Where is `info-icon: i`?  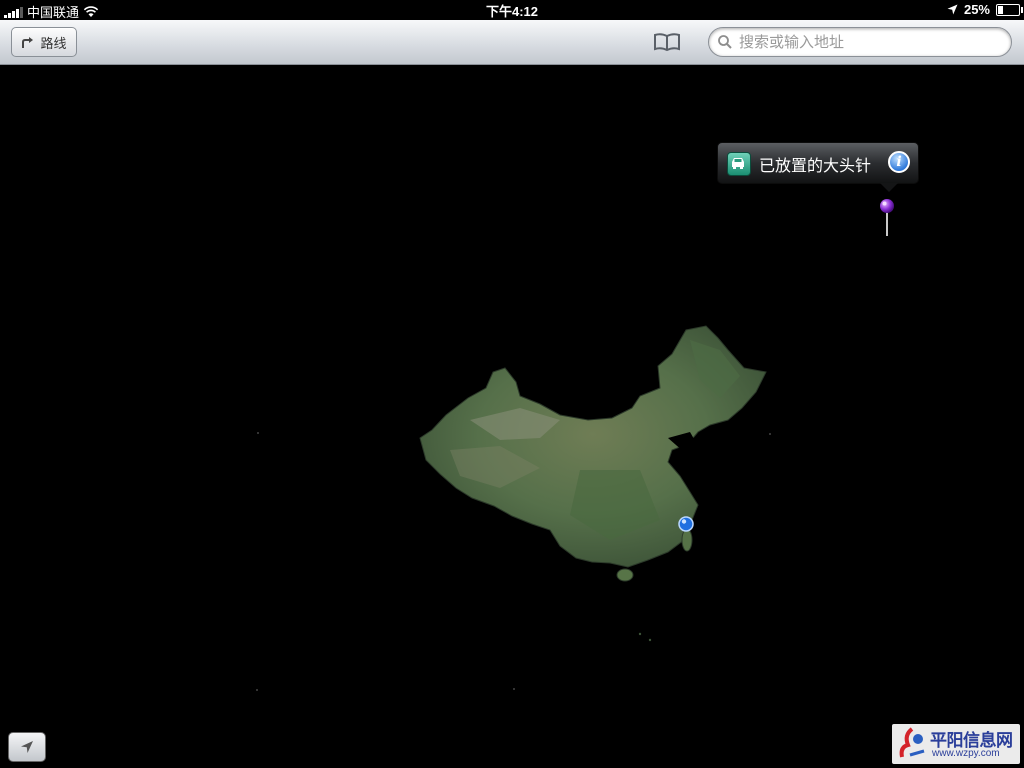
info-icon: i is located at coordinates (899, 162).